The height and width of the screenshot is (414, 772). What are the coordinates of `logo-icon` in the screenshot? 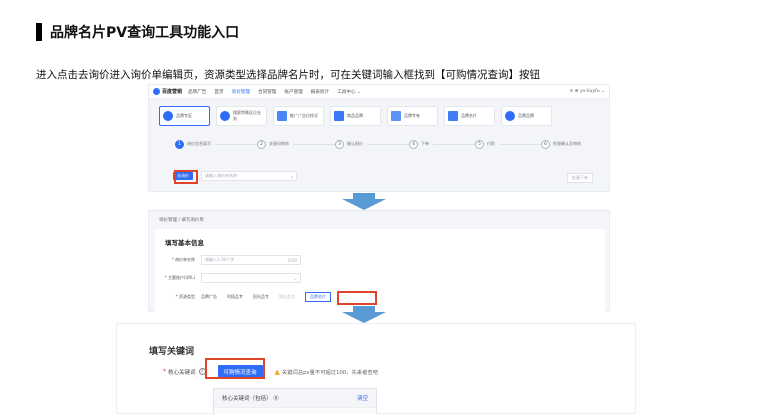 It's located at (156, 91).